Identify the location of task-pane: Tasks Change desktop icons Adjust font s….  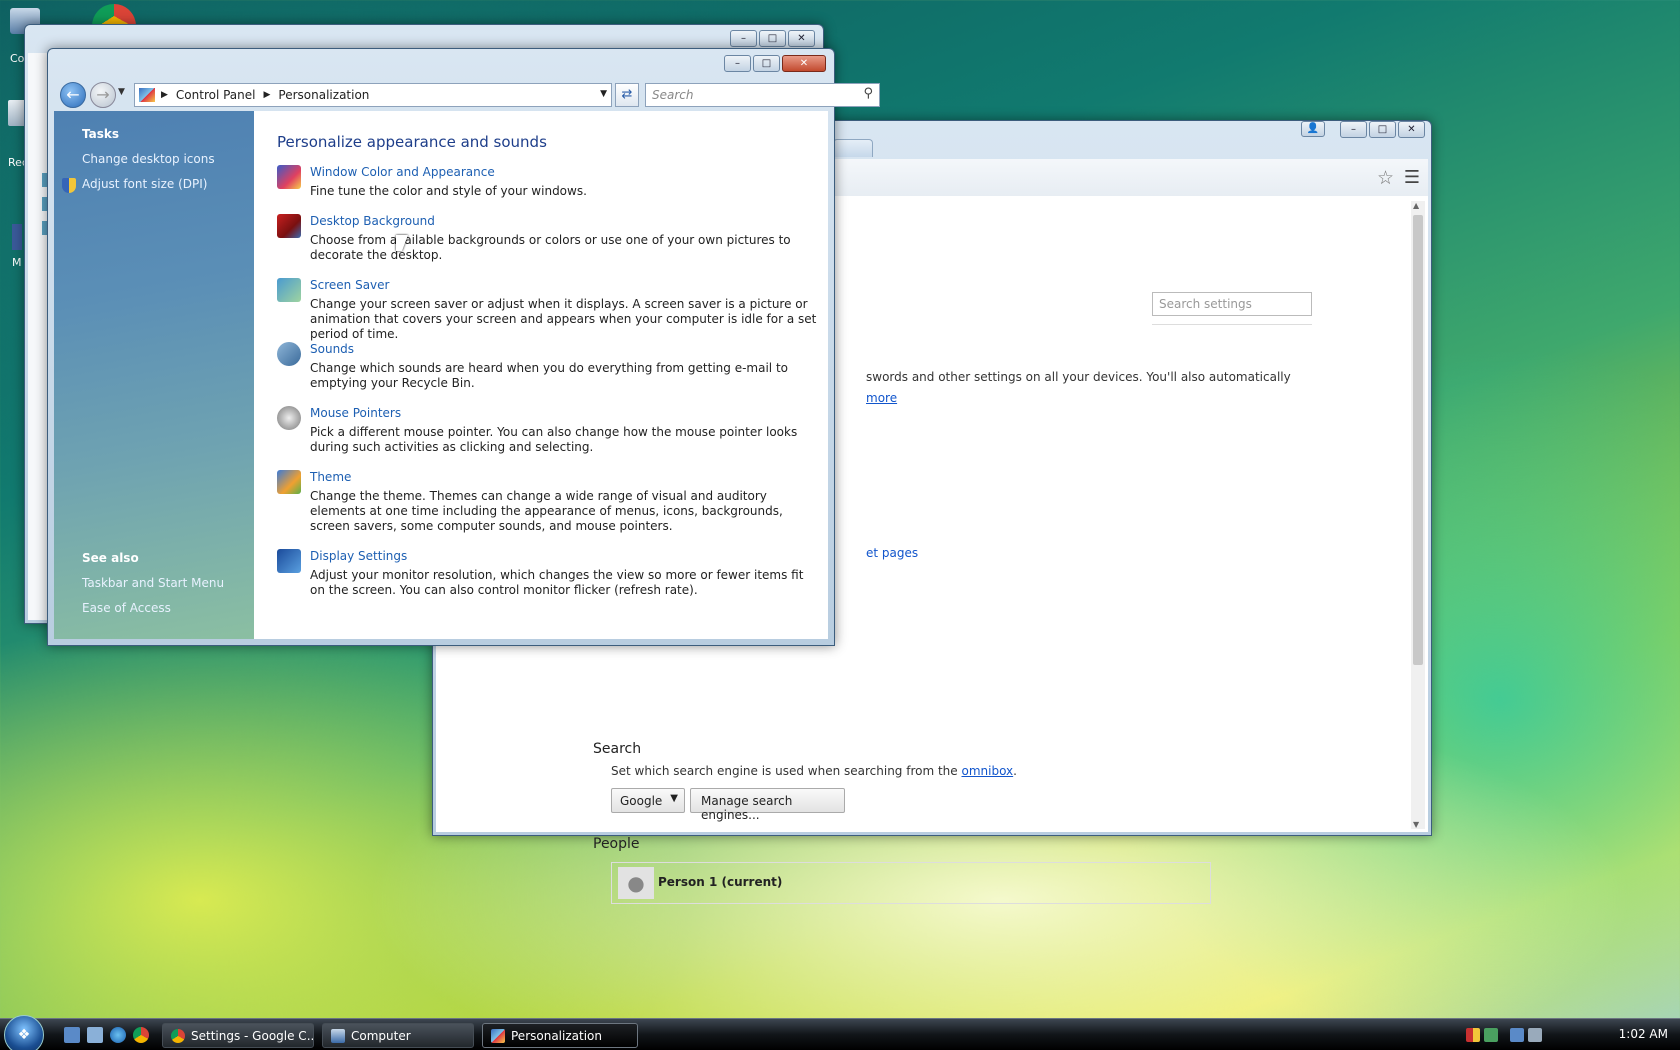
(154, 375).